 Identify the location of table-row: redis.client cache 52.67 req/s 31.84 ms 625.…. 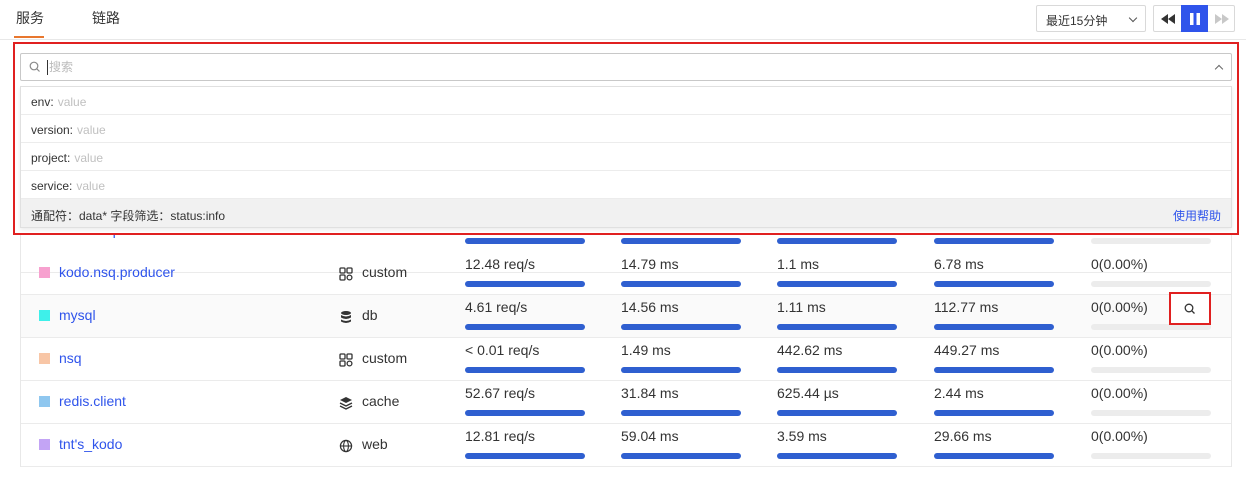
(626, 402).